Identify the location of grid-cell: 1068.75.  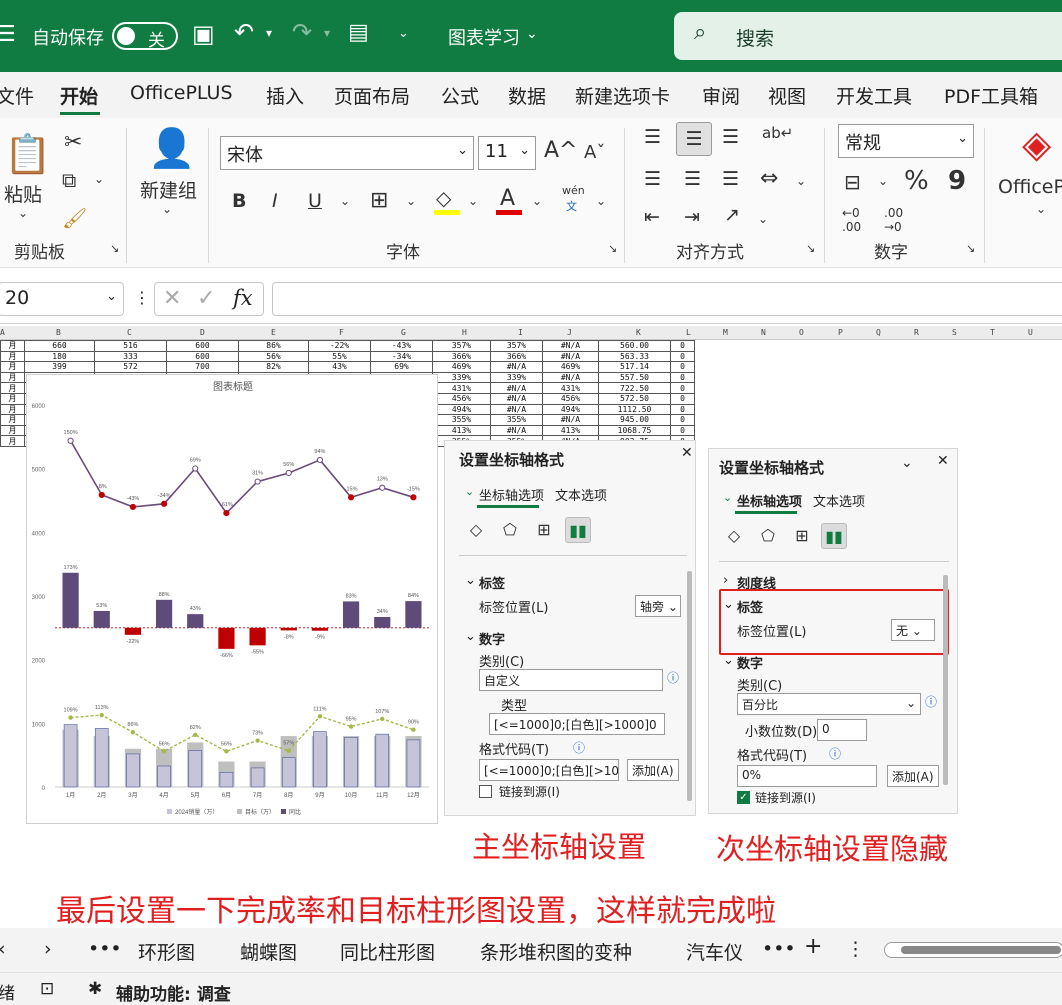
(634, 430).